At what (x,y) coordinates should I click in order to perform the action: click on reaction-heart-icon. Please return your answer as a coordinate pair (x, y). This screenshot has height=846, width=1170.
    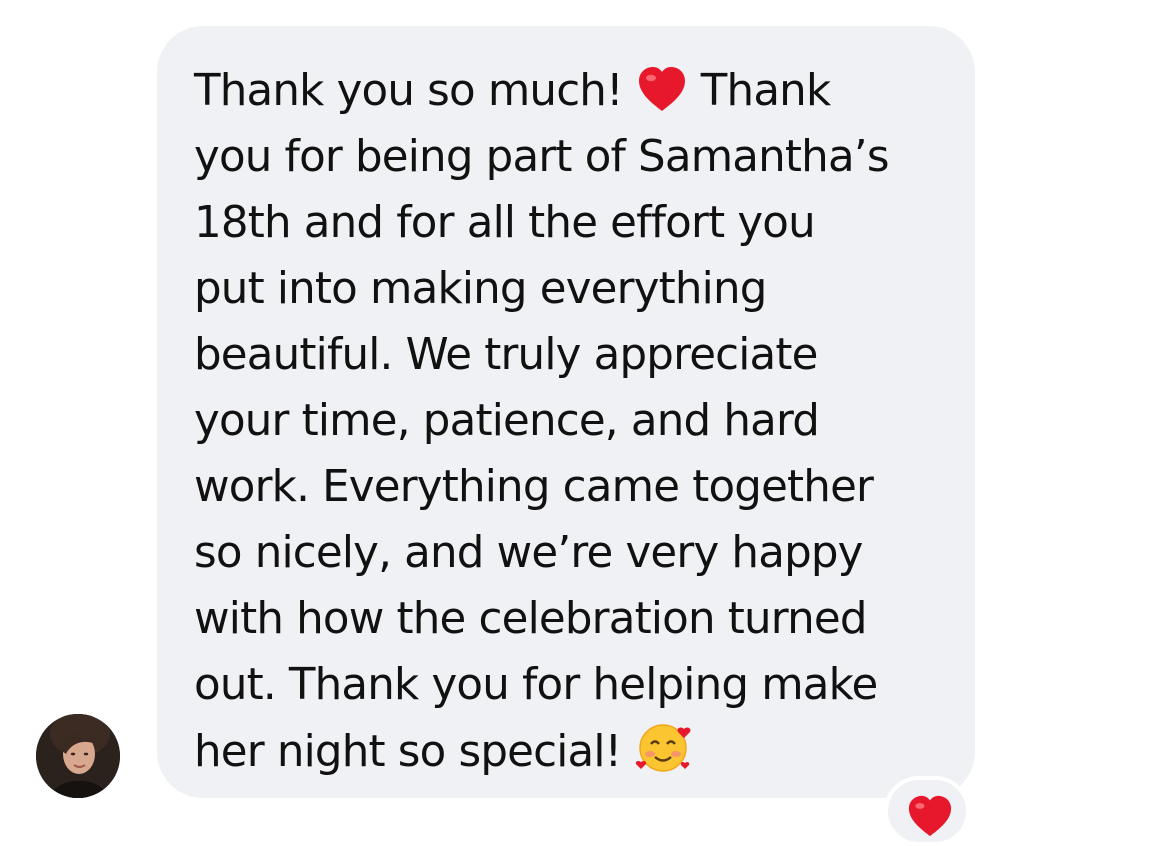
    Looking at the image, I should click on (930, 818).